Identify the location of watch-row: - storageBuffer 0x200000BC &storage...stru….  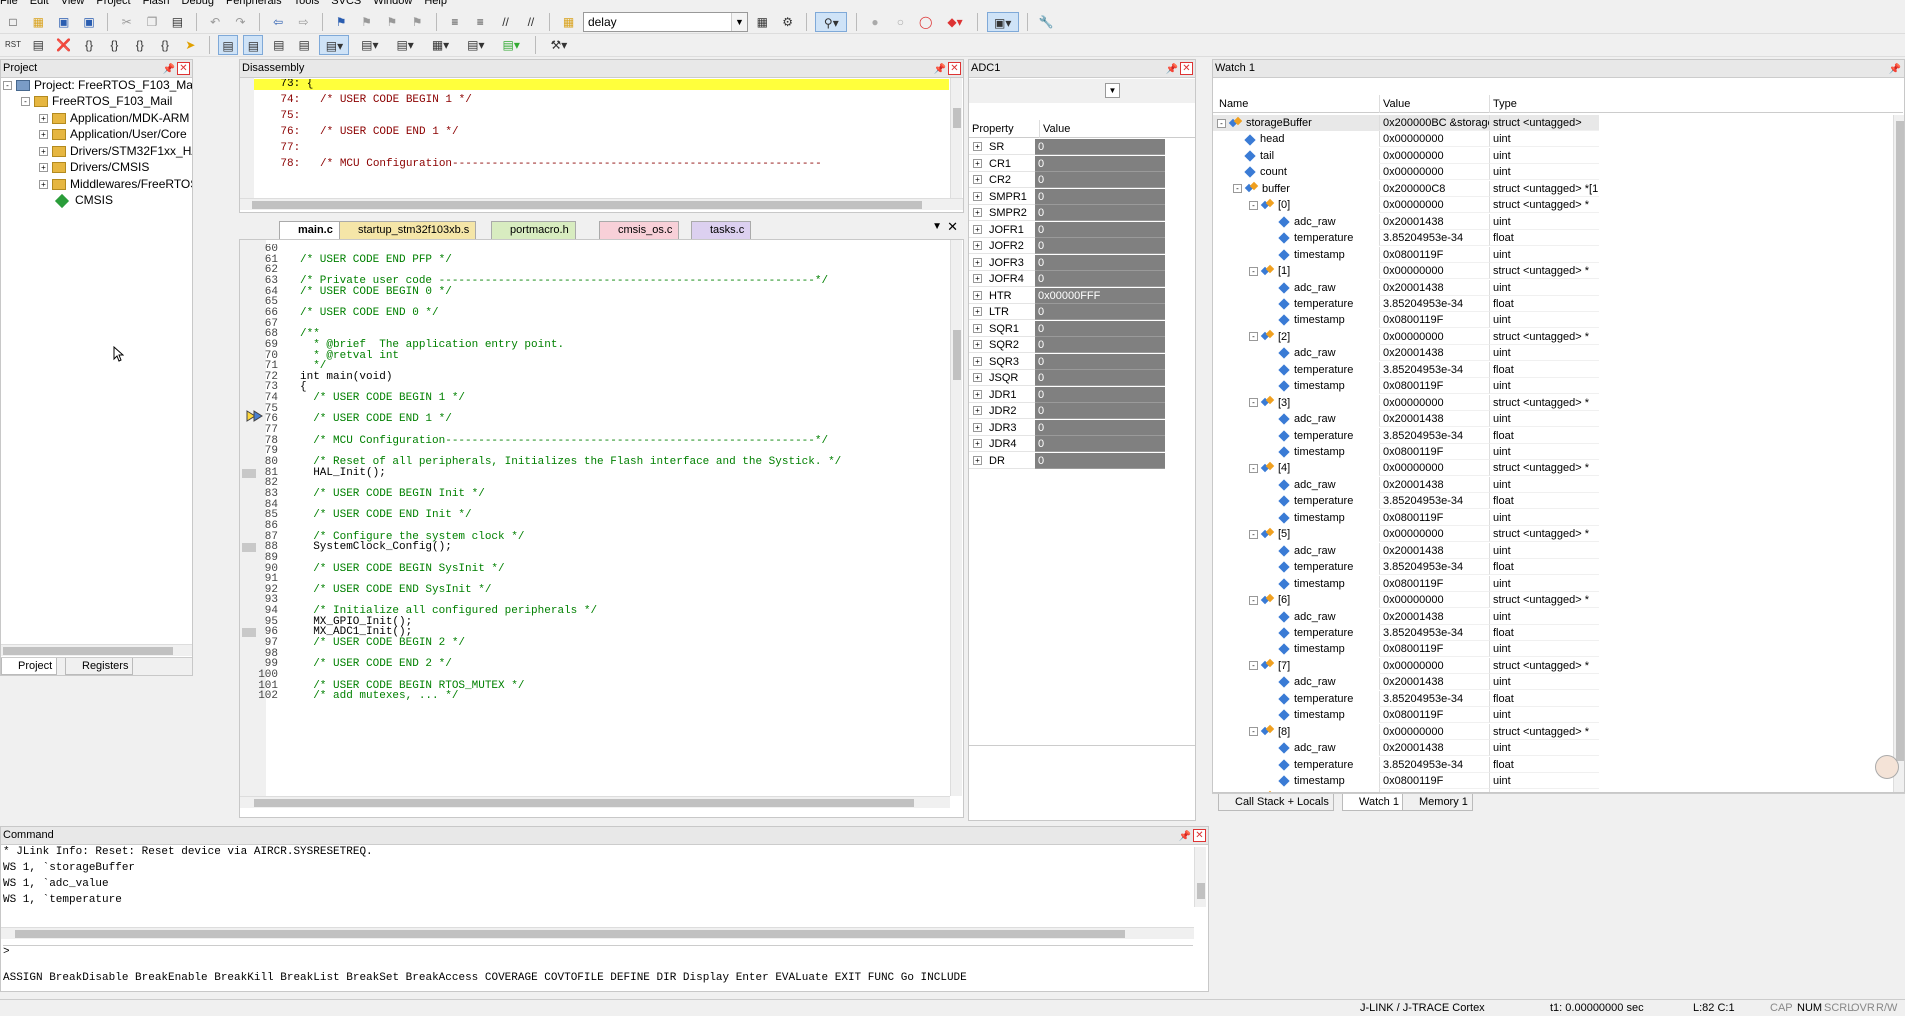
(1408, 123).